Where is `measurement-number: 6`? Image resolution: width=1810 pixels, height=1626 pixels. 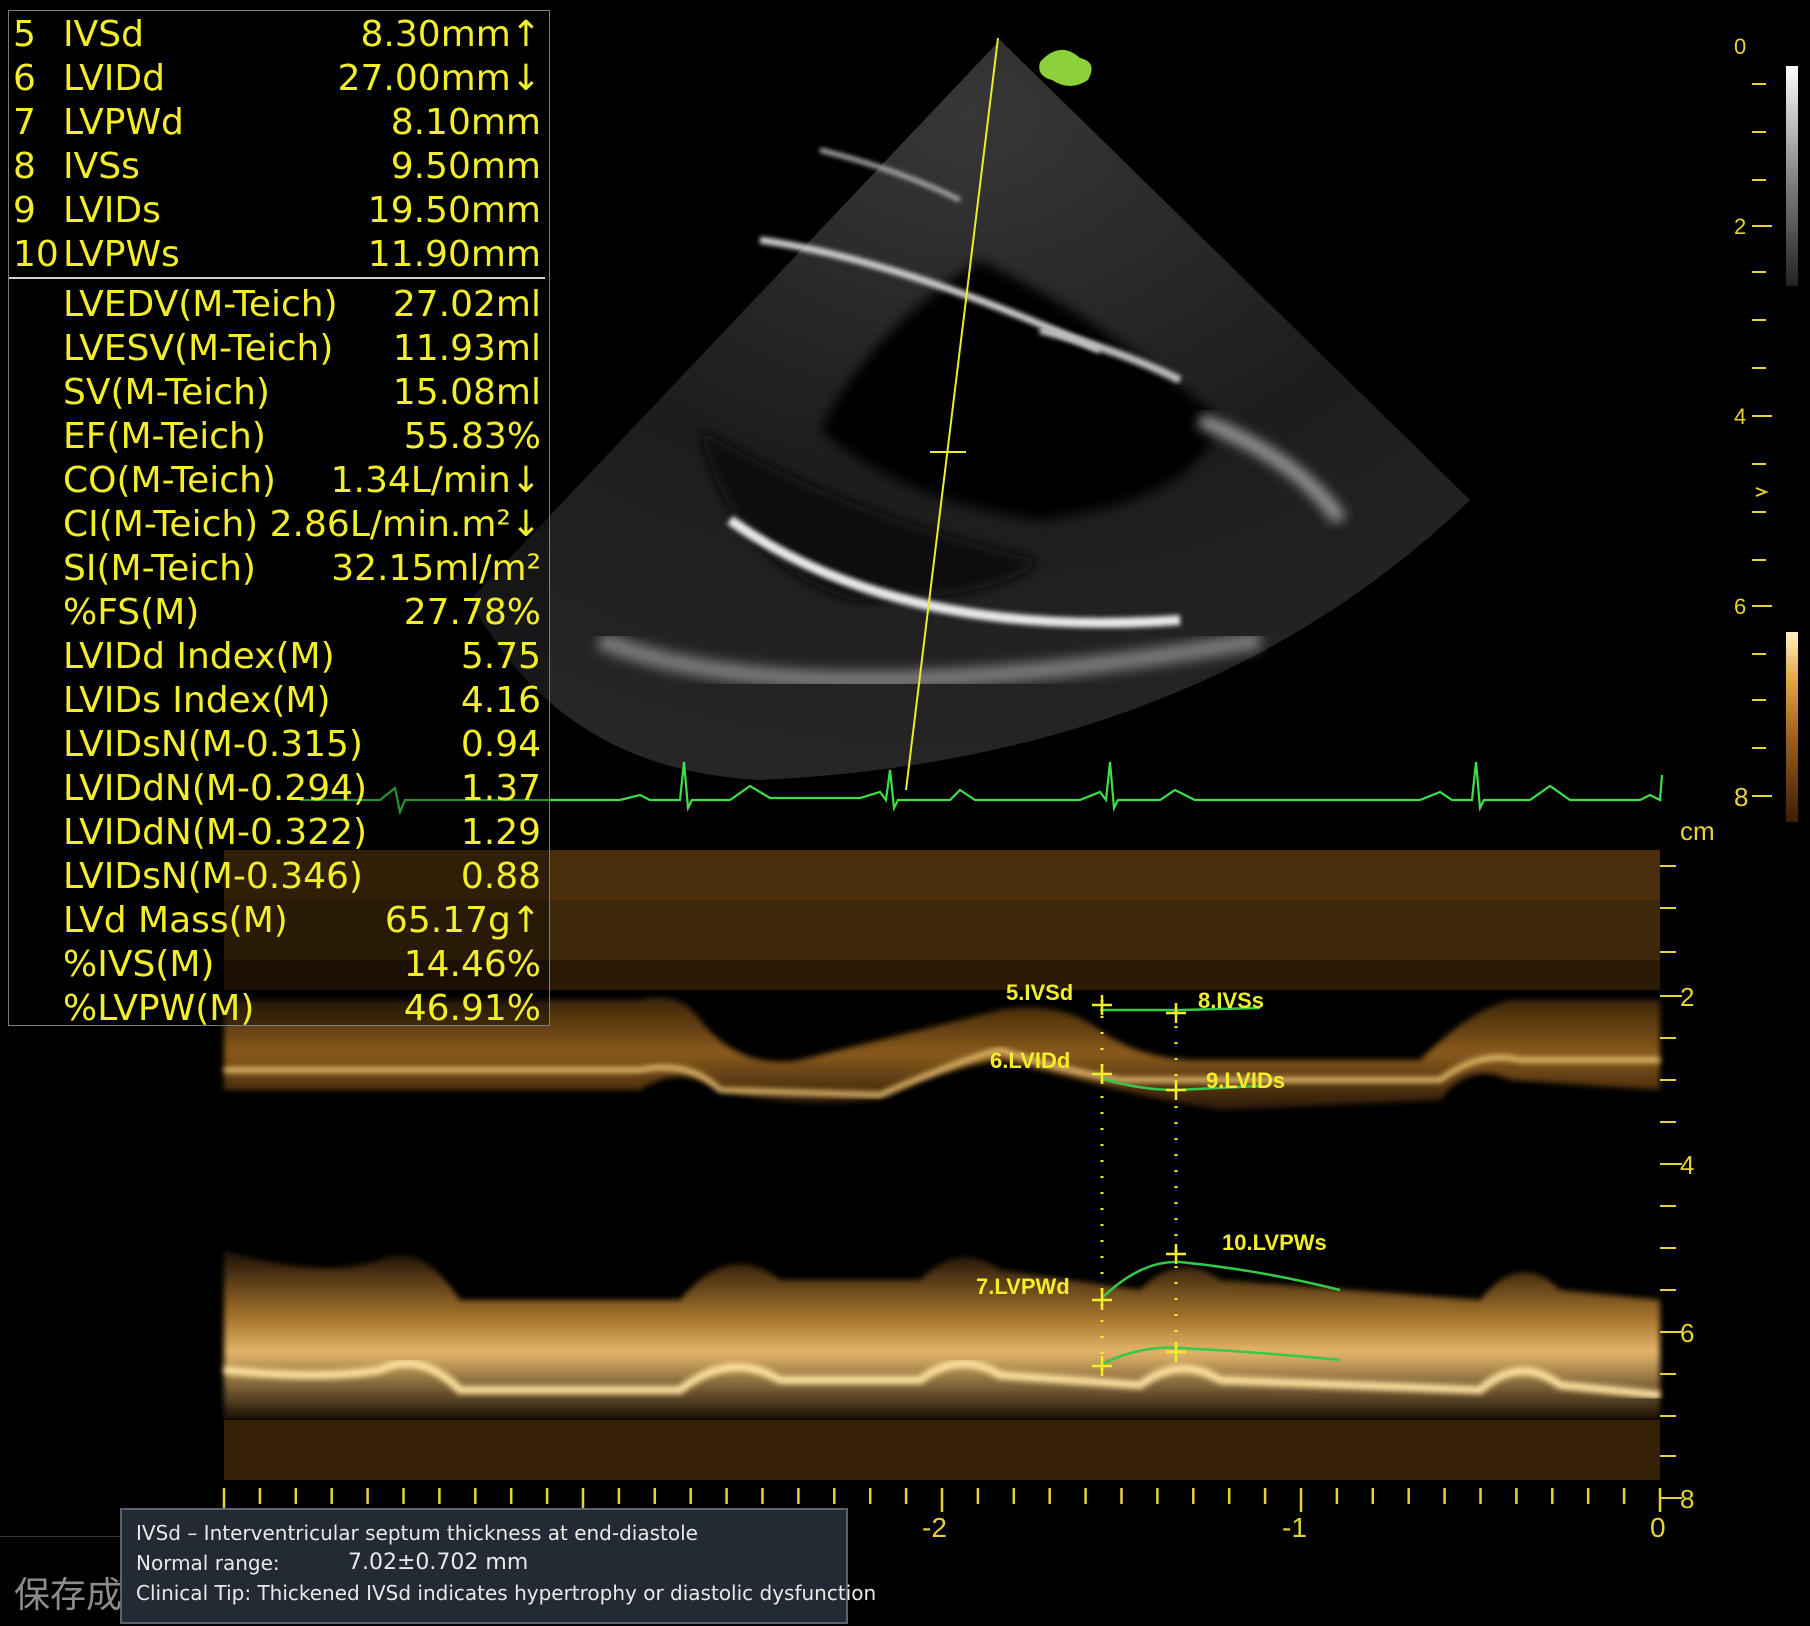
measurement-number: 6 is located at coordinates (24, 78).